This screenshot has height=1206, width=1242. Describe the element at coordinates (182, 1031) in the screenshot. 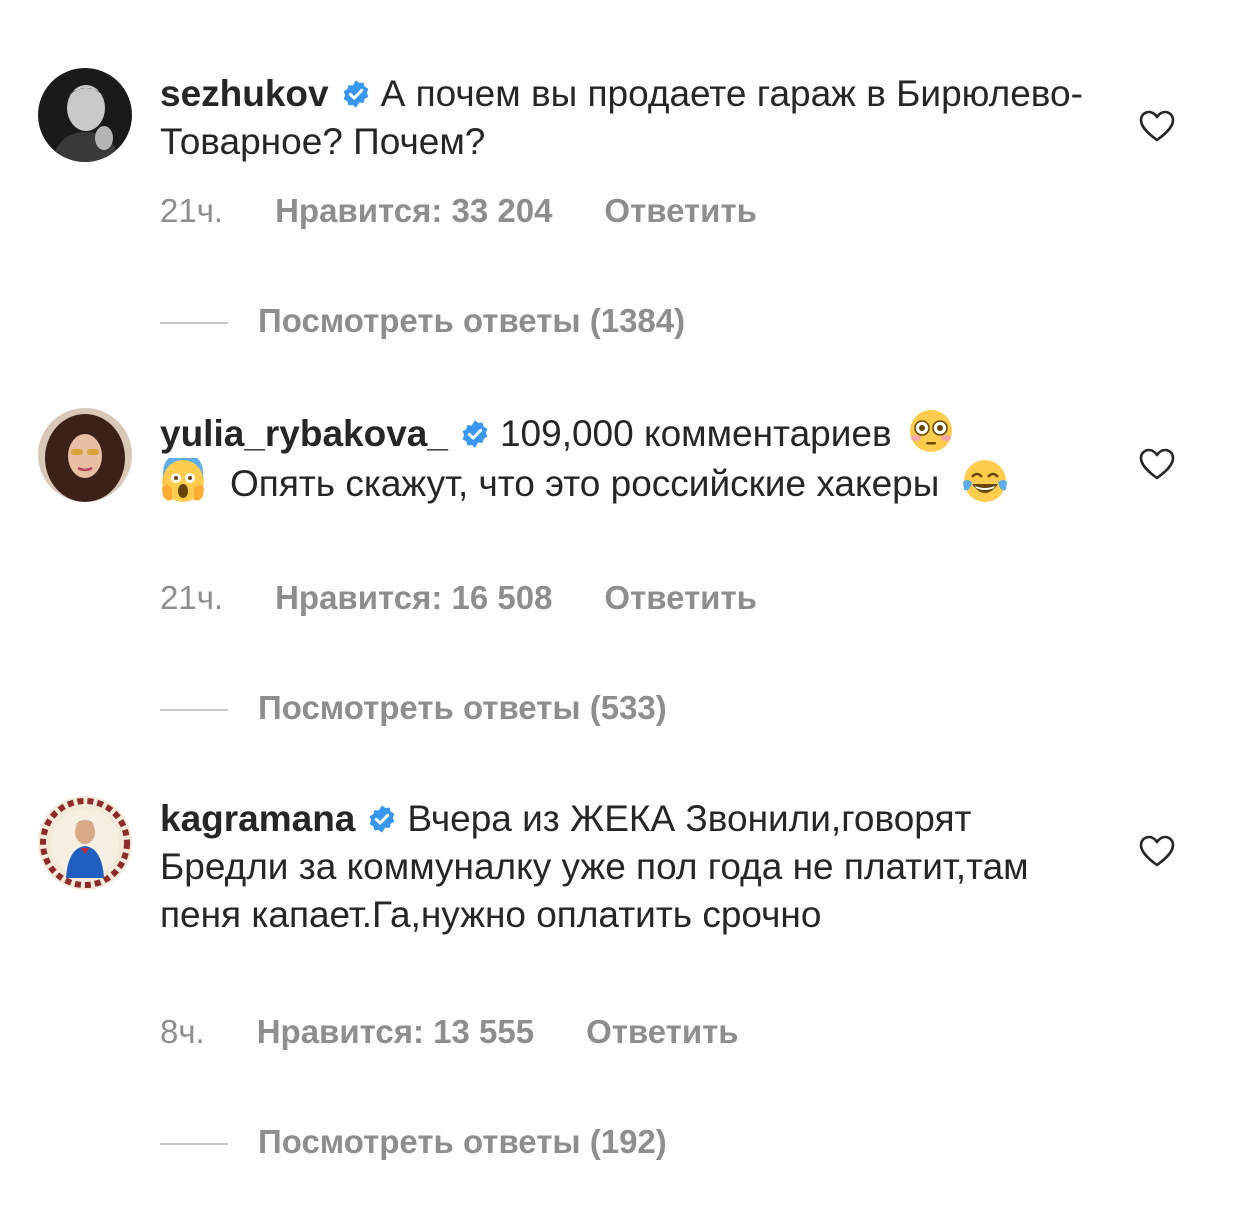

I see `comment-time: 8ч.` at that location.